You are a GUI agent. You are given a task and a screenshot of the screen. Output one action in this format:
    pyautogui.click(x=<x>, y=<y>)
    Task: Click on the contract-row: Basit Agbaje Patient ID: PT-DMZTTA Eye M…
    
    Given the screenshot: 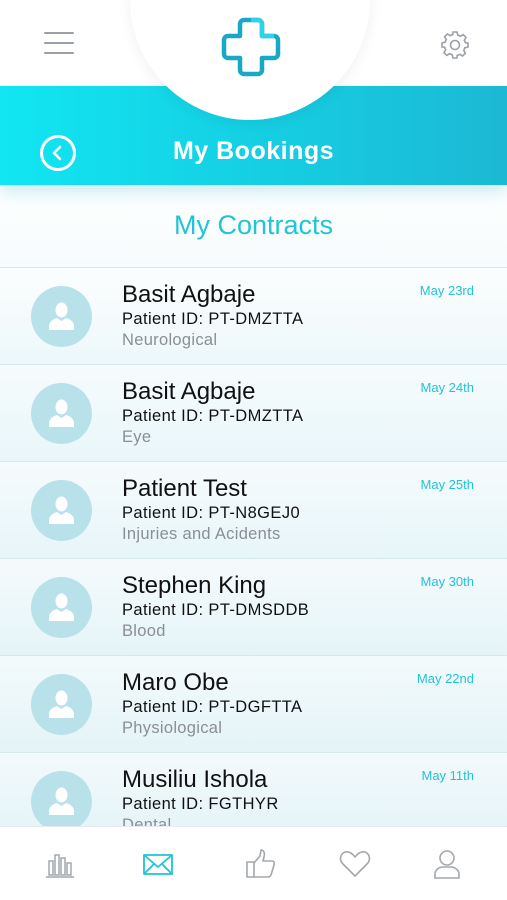 What is the action you would take?
    pyautogui.click(x=253, y=412)
    